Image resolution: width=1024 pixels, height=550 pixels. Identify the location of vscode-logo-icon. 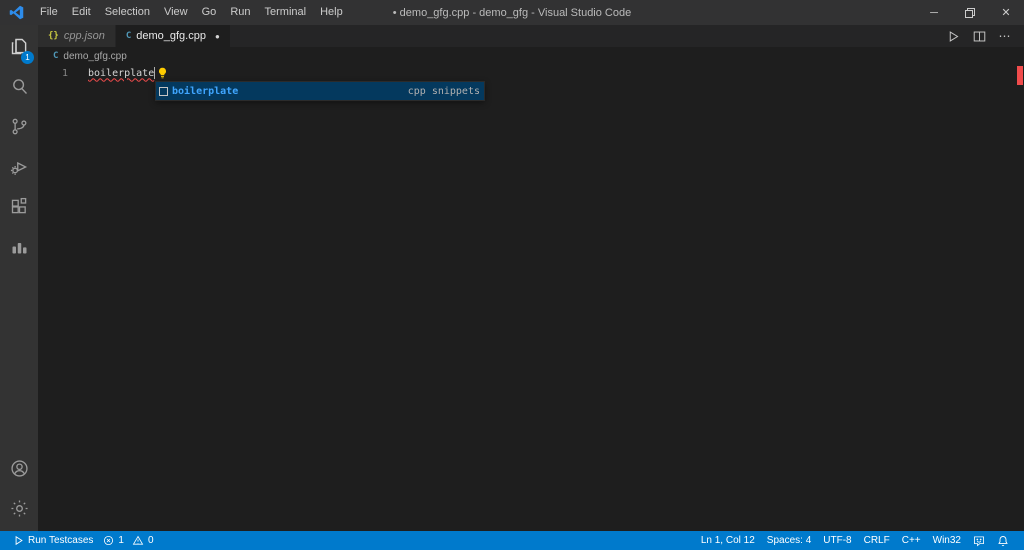
(17, 13).